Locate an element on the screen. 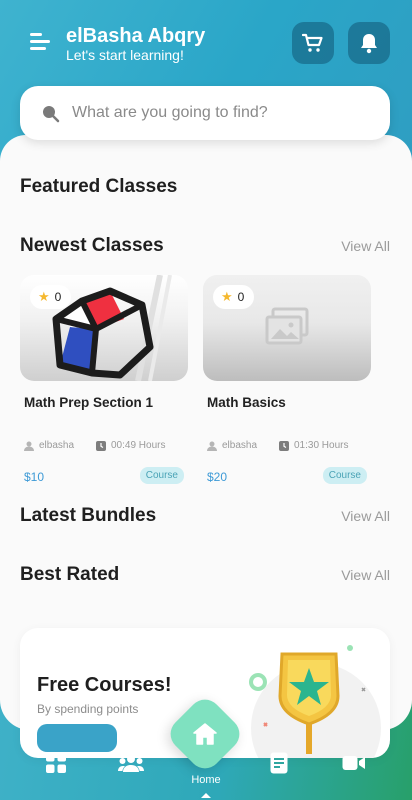 Image resolution: width=412 pixels, height=800 pixels. course-meta: elbasha 00:49 Hours is located at coordinates (106, 445).